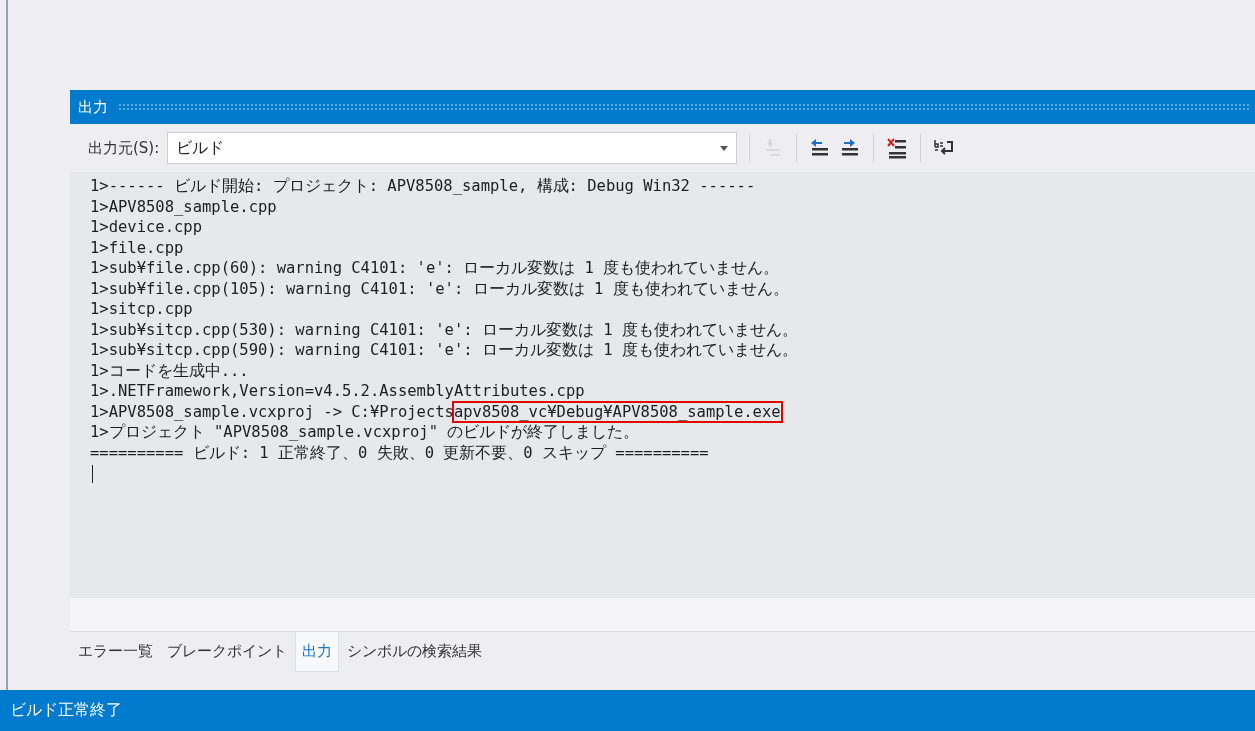  Describe the element at coordinates (184, 206) in the screenshot. I see `output-line: 1>APV8508_sample.cpp` at that location.